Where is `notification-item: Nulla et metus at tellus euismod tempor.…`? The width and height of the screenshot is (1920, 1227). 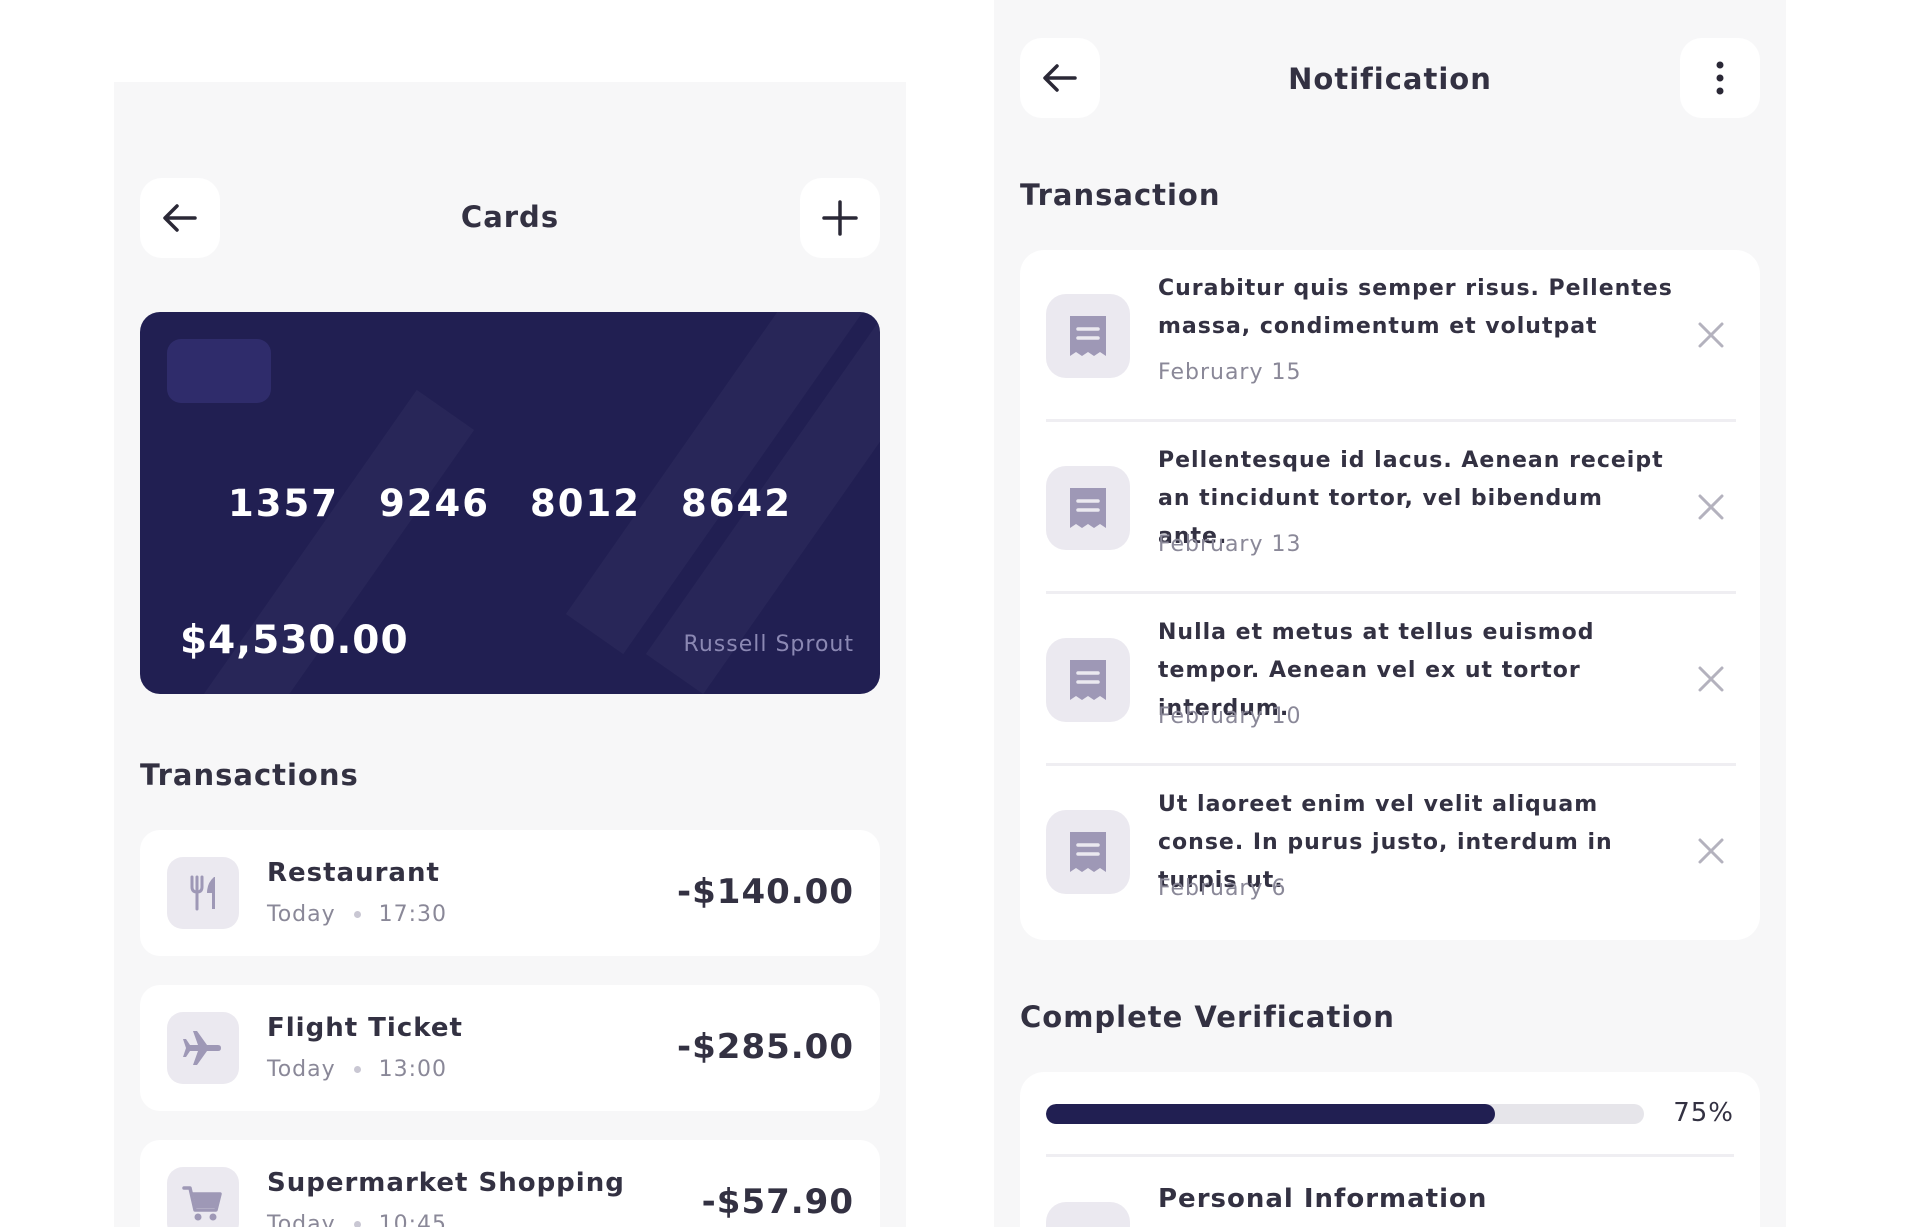
notification-item: Nulla et metus at tellus euismod tempor.… is located at coordinates (1391, 680).